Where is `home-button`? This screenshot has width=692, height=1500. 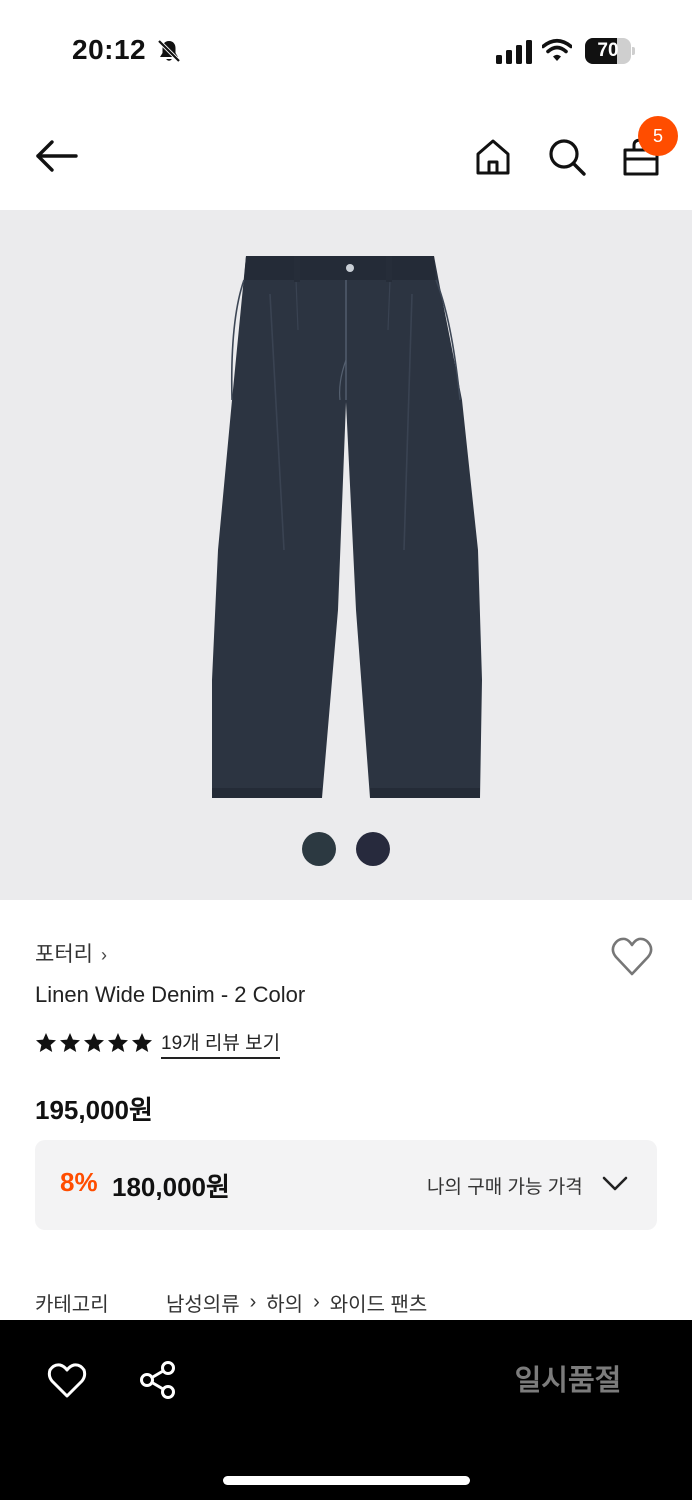
home-button is located at coordinates (493, 157).